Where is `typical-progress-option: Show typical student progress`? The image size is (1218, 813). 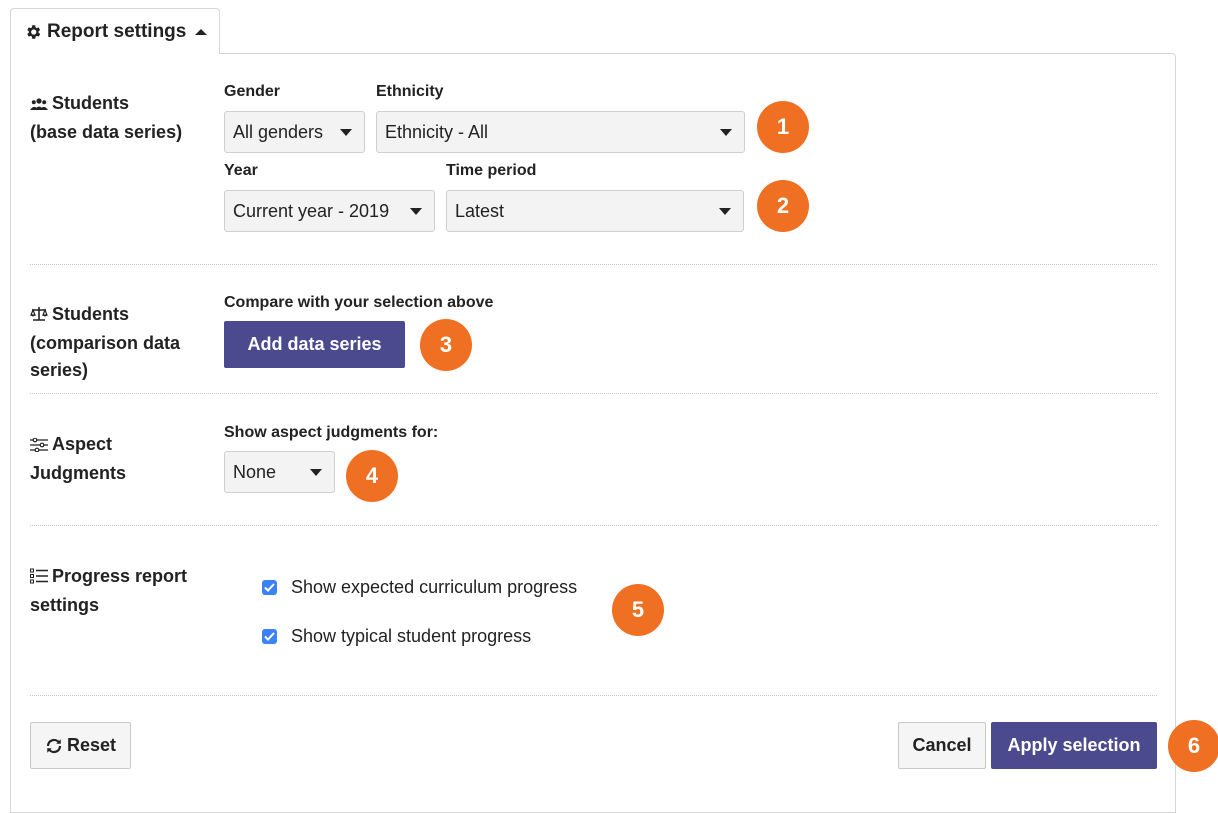 typical-progress-option: Show typical student progress is located at coordinates (396, 636).